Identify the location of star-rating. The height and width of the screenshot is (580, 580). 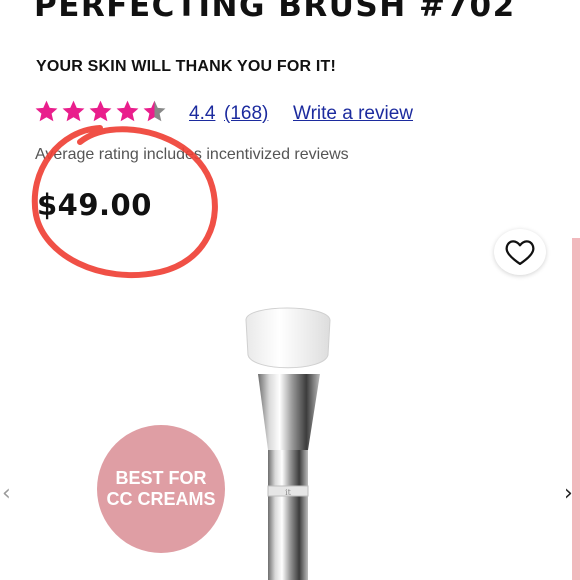
(100, 111).